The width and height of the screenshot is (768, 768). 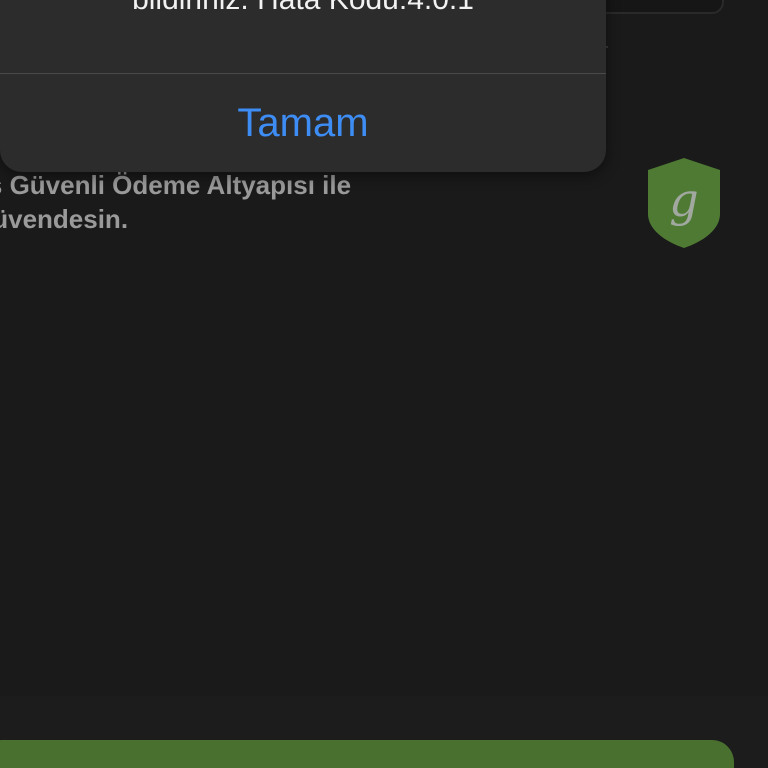 I want to click on shield-letter: g, so click(x=683, y=200).